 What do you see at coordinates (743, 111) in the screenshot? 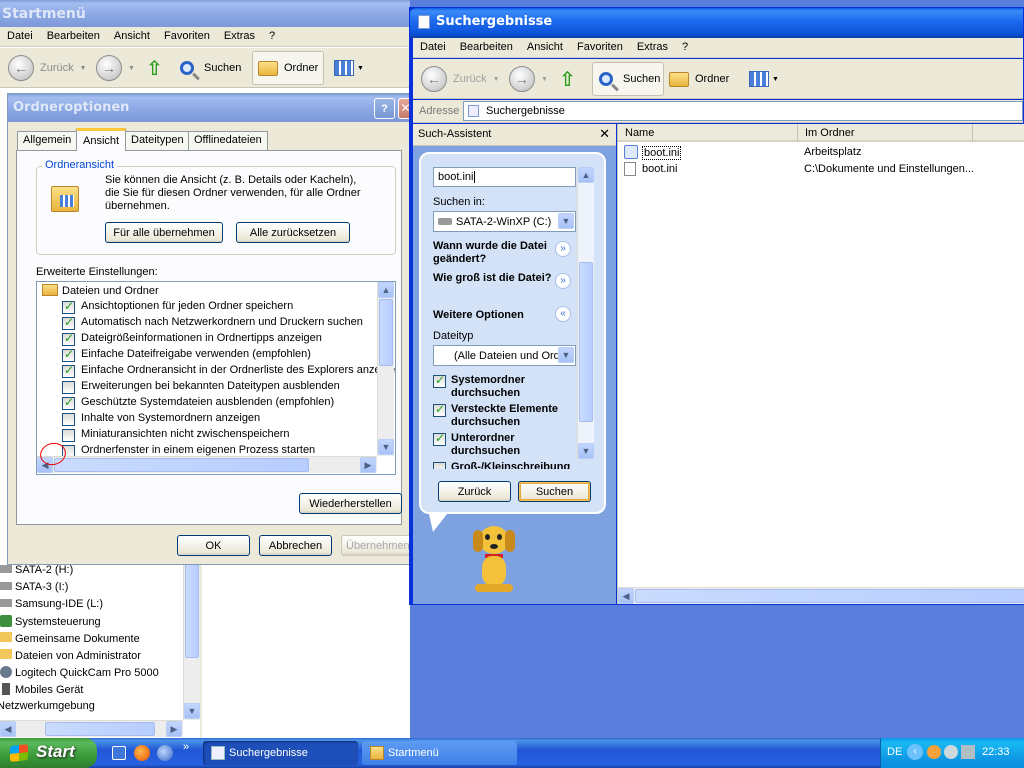
I see `address-field: Suchergebnisse` at bounding box center [743, 111].